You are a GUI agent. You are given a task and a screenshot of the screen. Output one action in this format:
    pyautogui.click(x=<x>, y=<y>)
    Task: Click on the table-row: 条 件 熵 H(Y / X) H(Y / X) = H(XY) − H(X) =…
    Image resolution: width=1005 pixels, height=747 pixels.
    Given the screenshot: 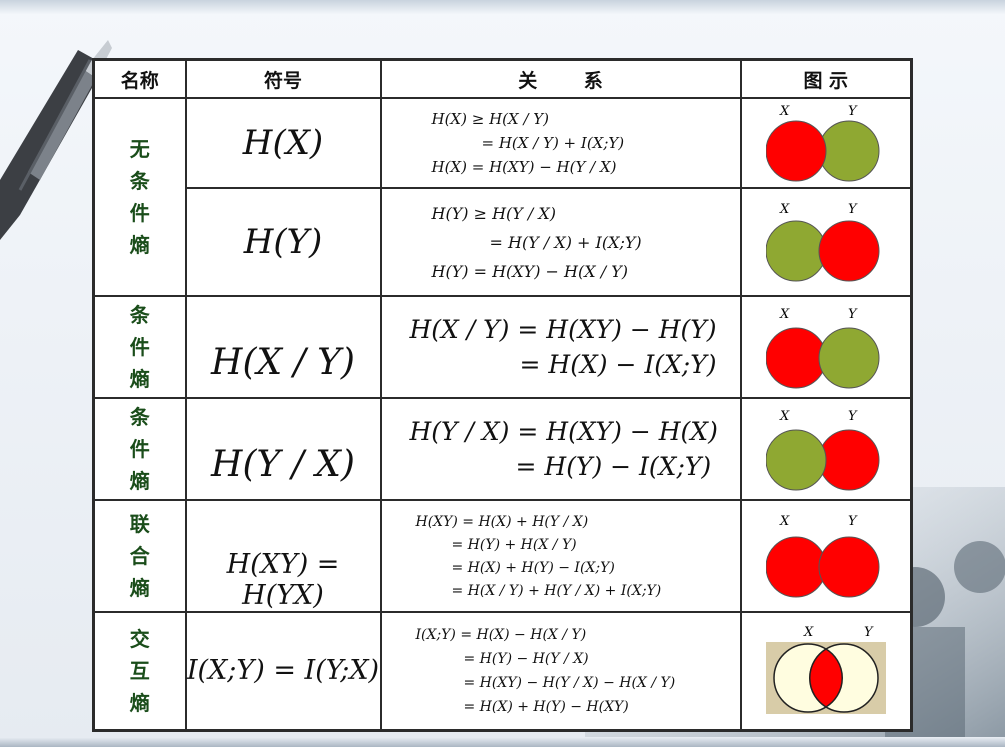 What is the action you would take?
    pyautogui.click(x=502, y=449)
    